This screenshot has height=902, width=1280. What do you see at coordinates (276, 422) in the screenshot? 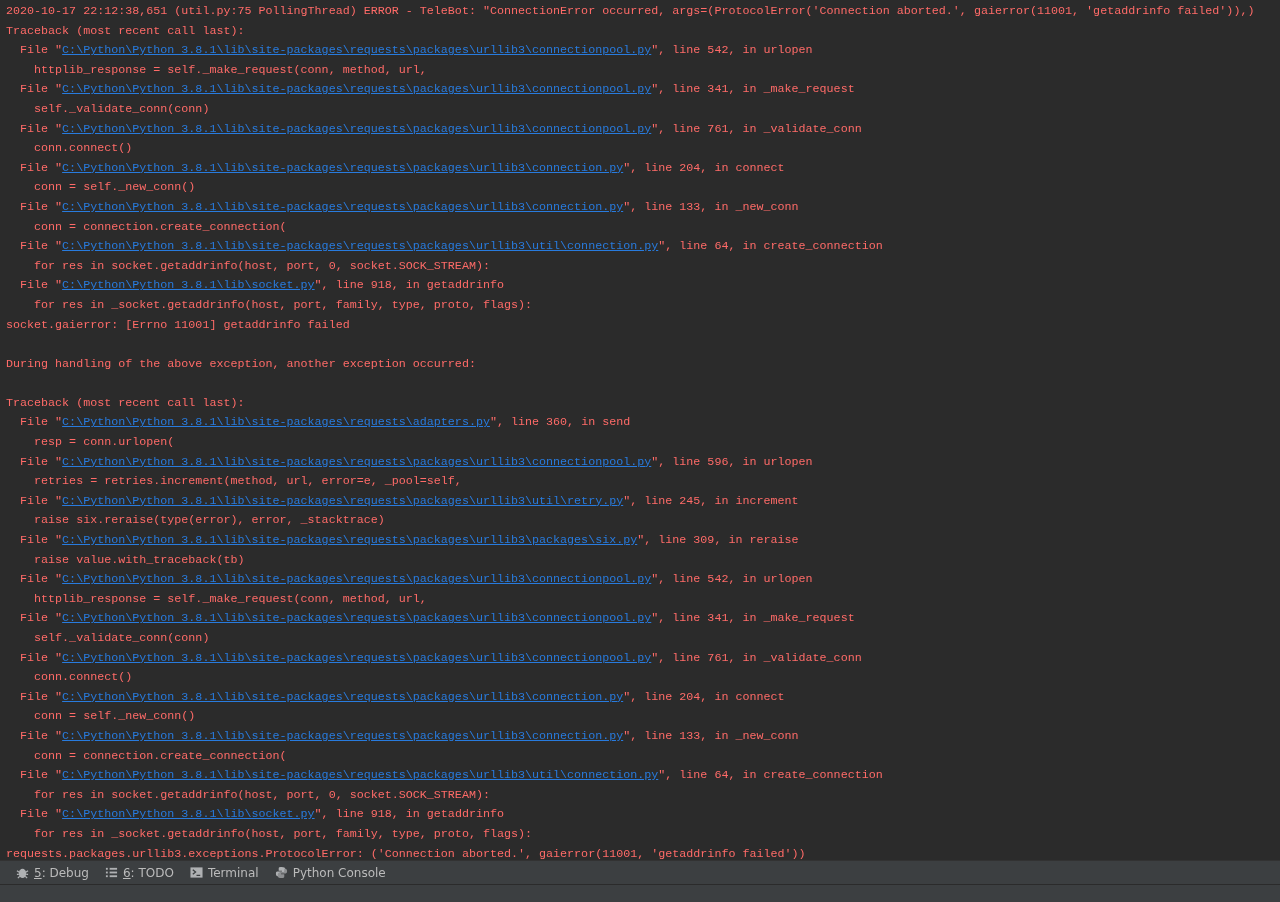
I see `file-link: C:\Python\Python 3.8.1\lib\site-packages\requests\adapters.py` at bounding box center [276, 422].